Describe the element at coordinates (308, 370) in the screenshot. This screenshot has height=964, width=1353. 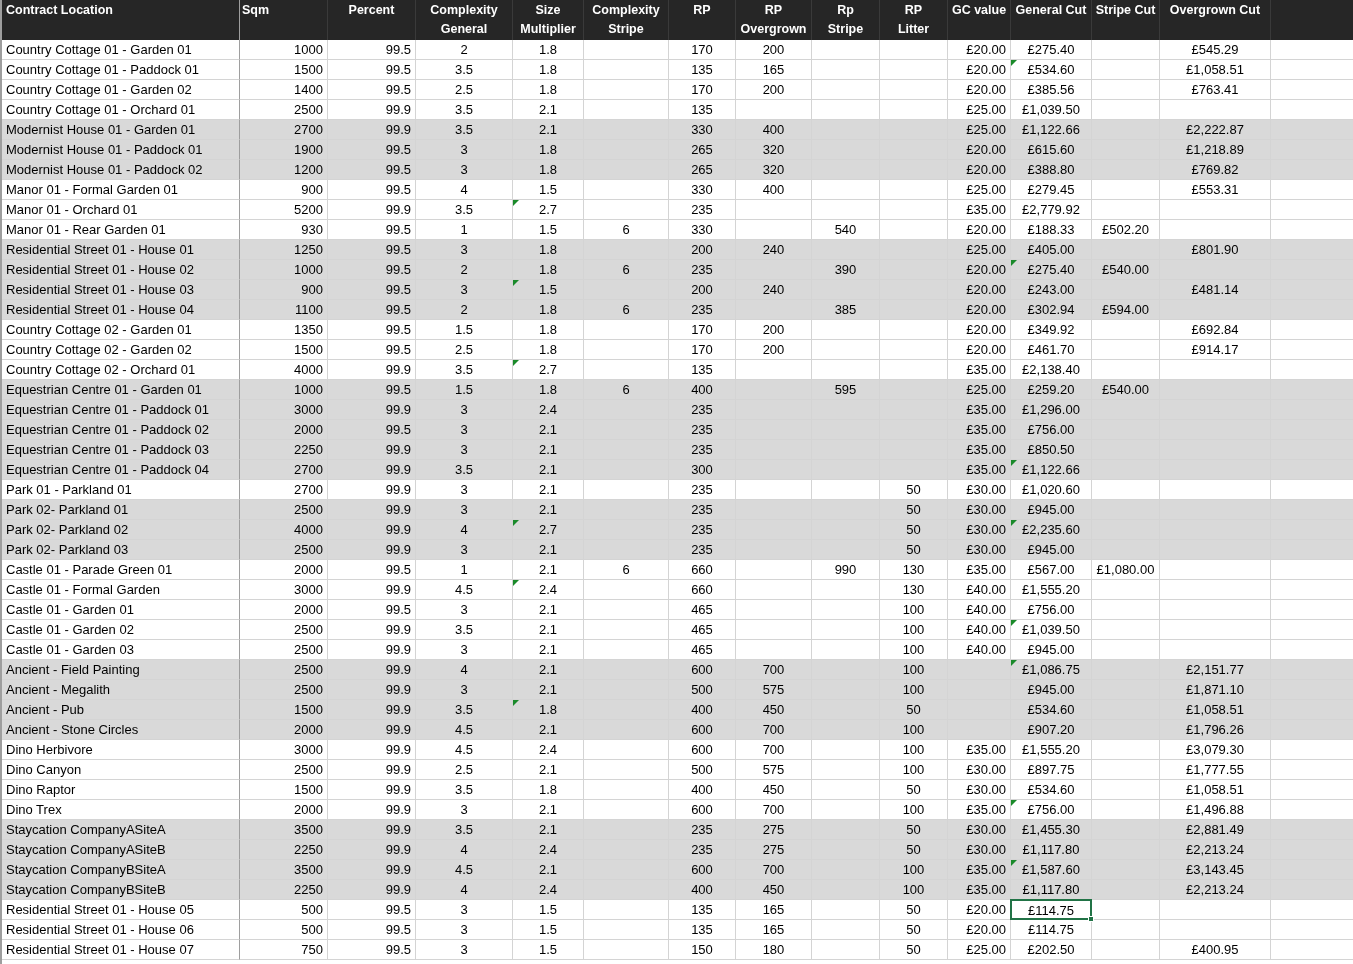
I see `table-cell-text: 4000` at that location.